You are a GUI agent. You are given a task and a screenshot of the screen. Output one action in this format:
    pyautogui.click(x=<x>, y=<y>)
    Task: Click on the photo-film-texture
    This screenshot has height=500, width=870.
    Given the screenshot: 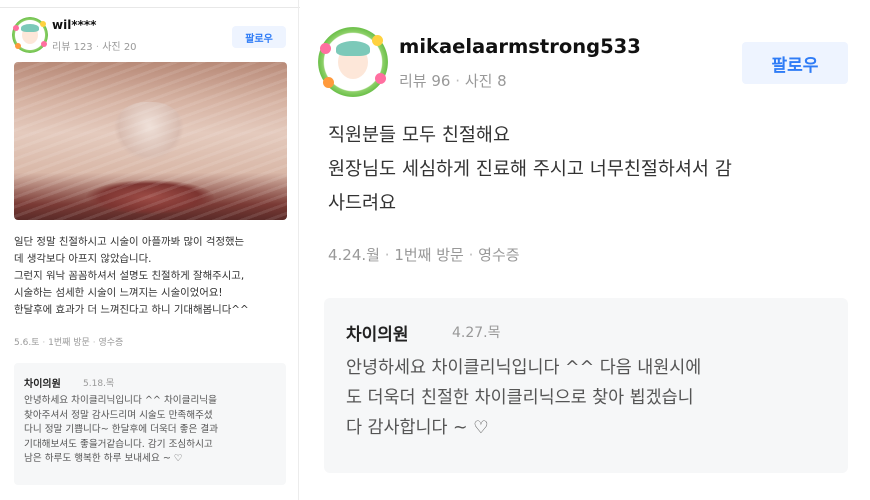 What is the action you would take?
    pyautogui.click(x=150, y=141)
    